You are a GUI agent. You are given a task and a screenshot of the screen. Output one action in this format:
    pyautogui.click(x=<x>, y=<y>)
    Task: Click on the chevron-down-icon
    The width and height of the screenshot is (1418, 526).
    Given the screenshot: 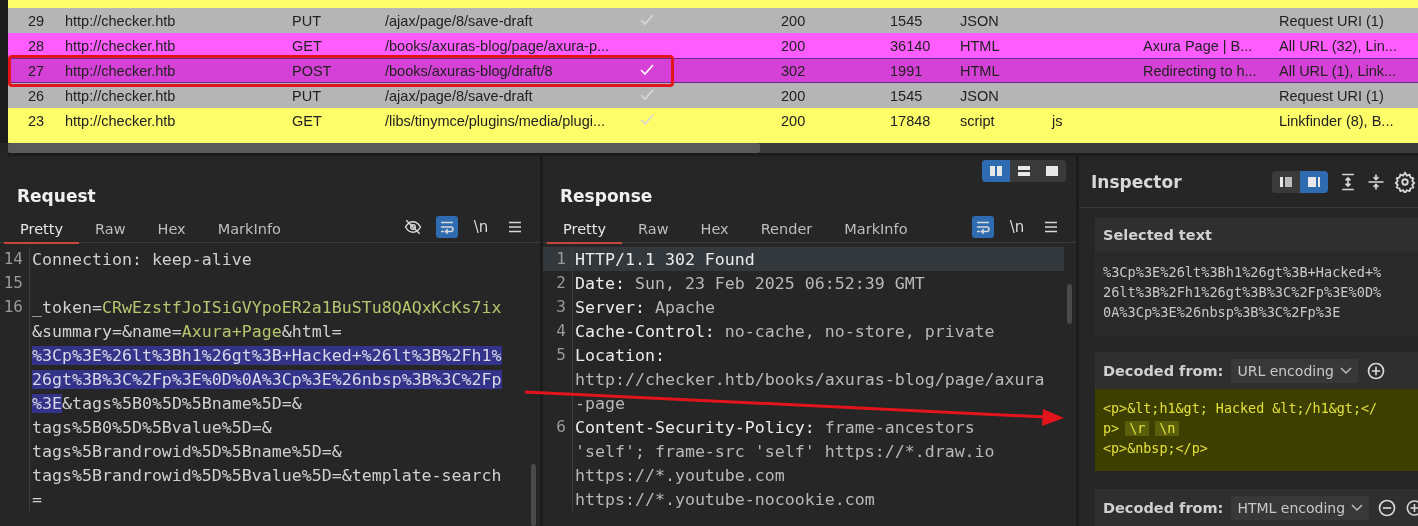 What is the action you would take?
    pyautogui.click(x=1357, y=508)
    